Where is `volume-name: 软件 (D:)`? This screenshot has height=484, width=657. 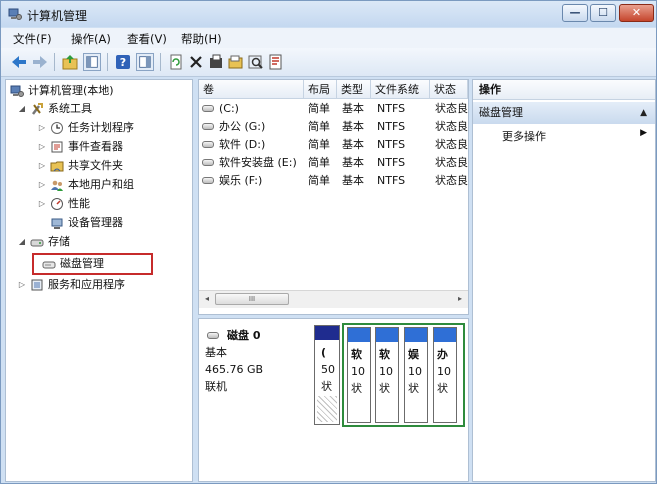
volume-name: 软件 (D:) is located at coordinates (242, 144).